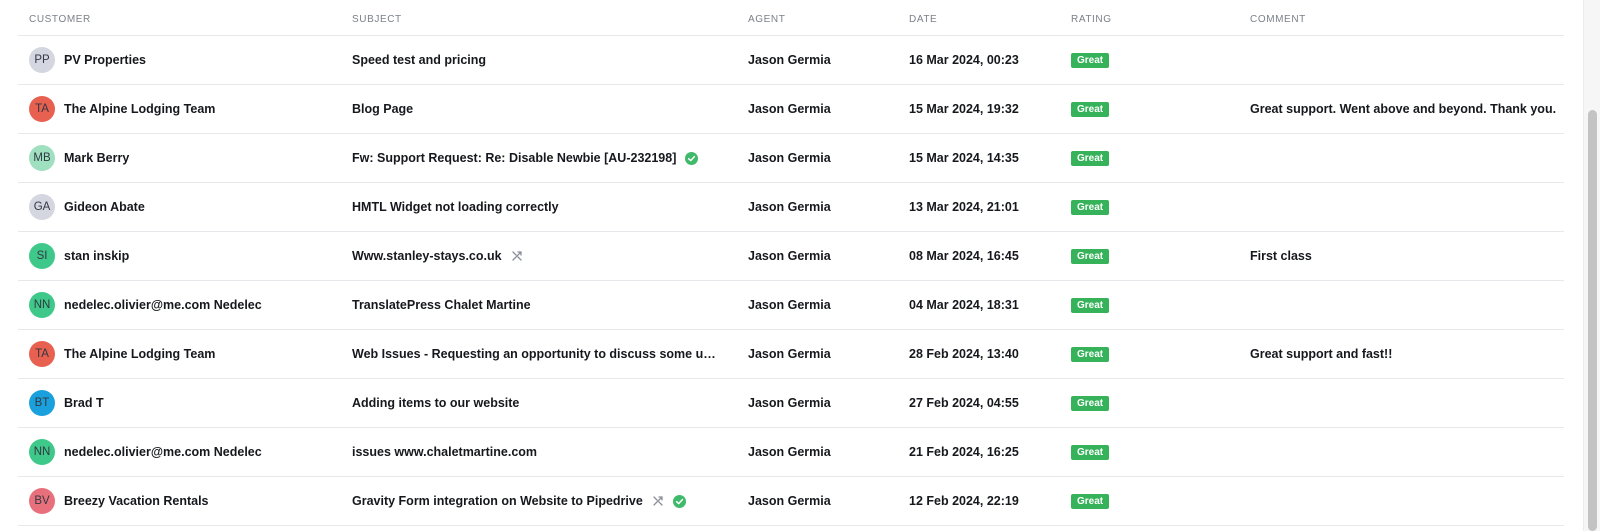 The image size is (1600, 531). Describe the element at coordinates (547, 60) in the screenshot. I see `subject-cell: Speed test and pricing` at that location.